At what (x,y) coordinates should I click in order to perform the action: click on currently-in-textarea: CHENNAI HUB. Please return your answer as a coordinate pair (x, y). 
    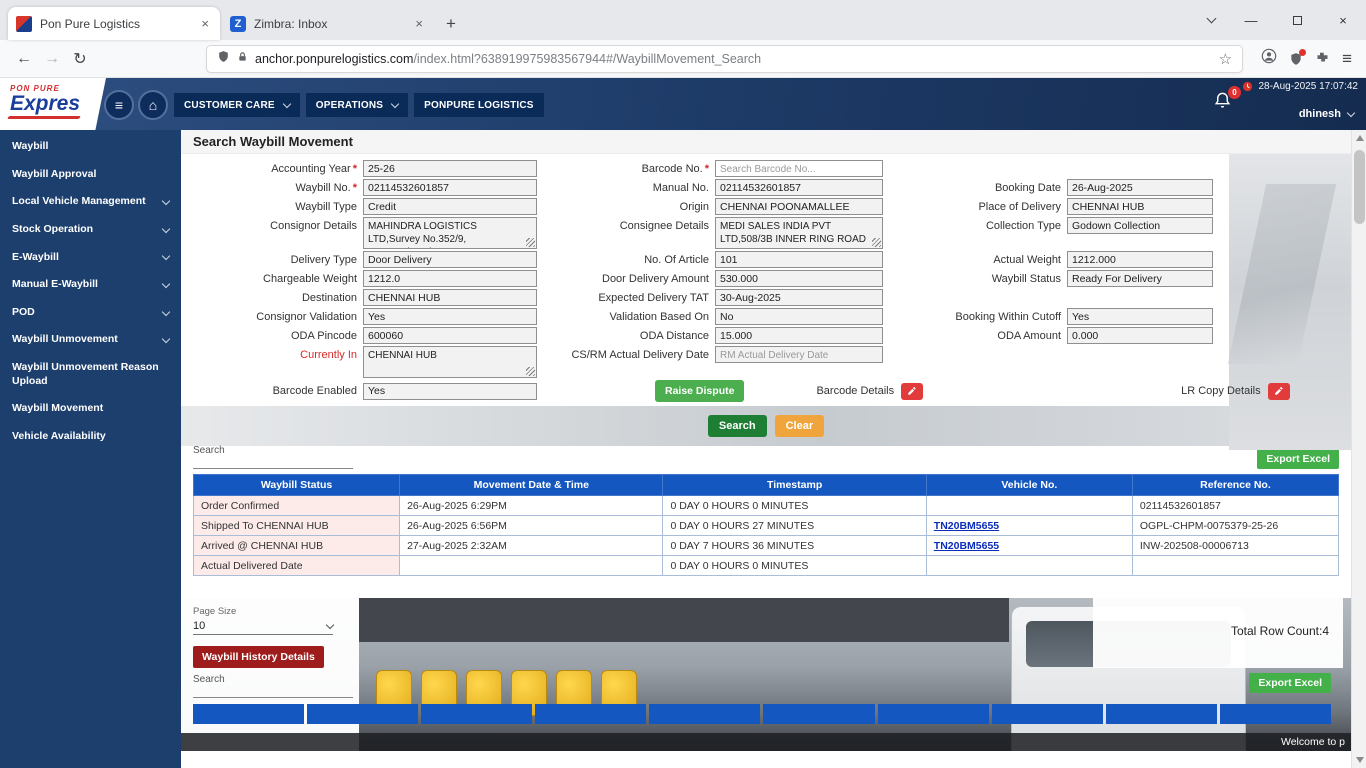
    Looking at the image, I should click on (450, 362).